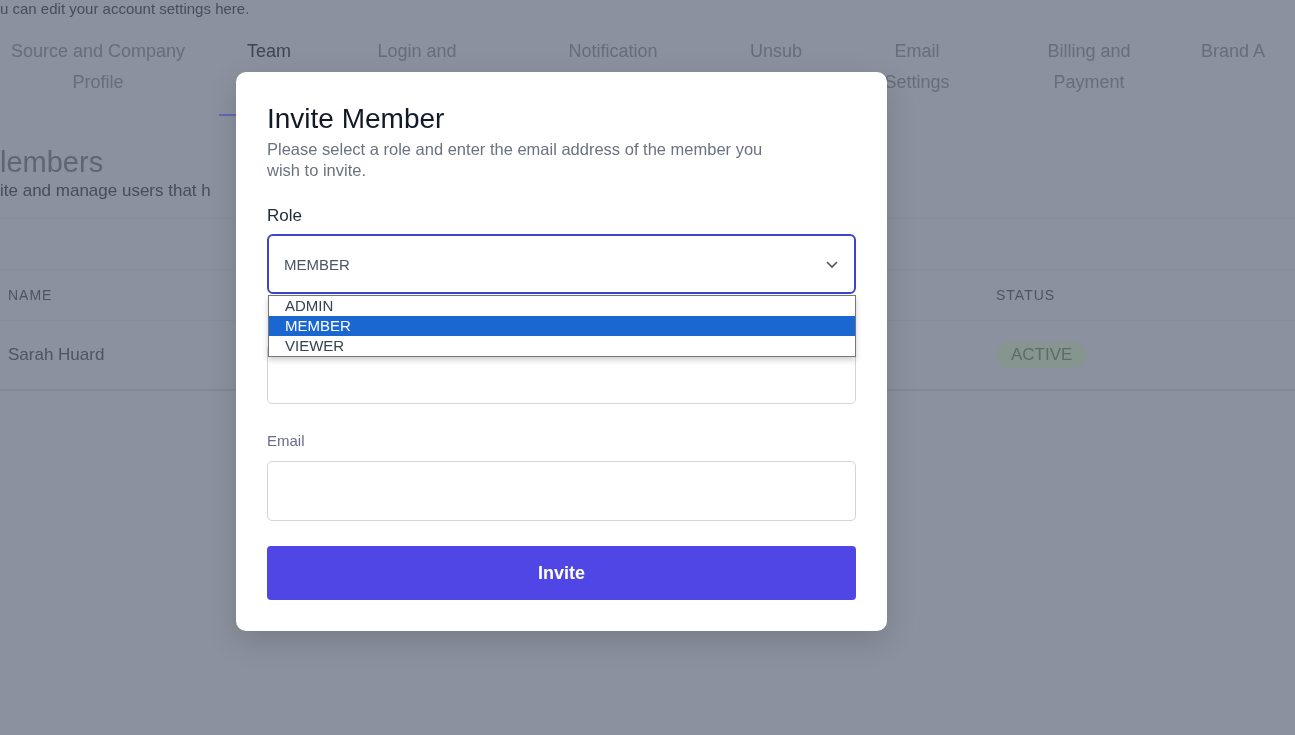 The width and height of the screenshot is (1295, 735). What do you see at coordinates (562, 326) in the screenshot?
I see `dropdown-option: MEMBER` at bounding box center [562, 326].